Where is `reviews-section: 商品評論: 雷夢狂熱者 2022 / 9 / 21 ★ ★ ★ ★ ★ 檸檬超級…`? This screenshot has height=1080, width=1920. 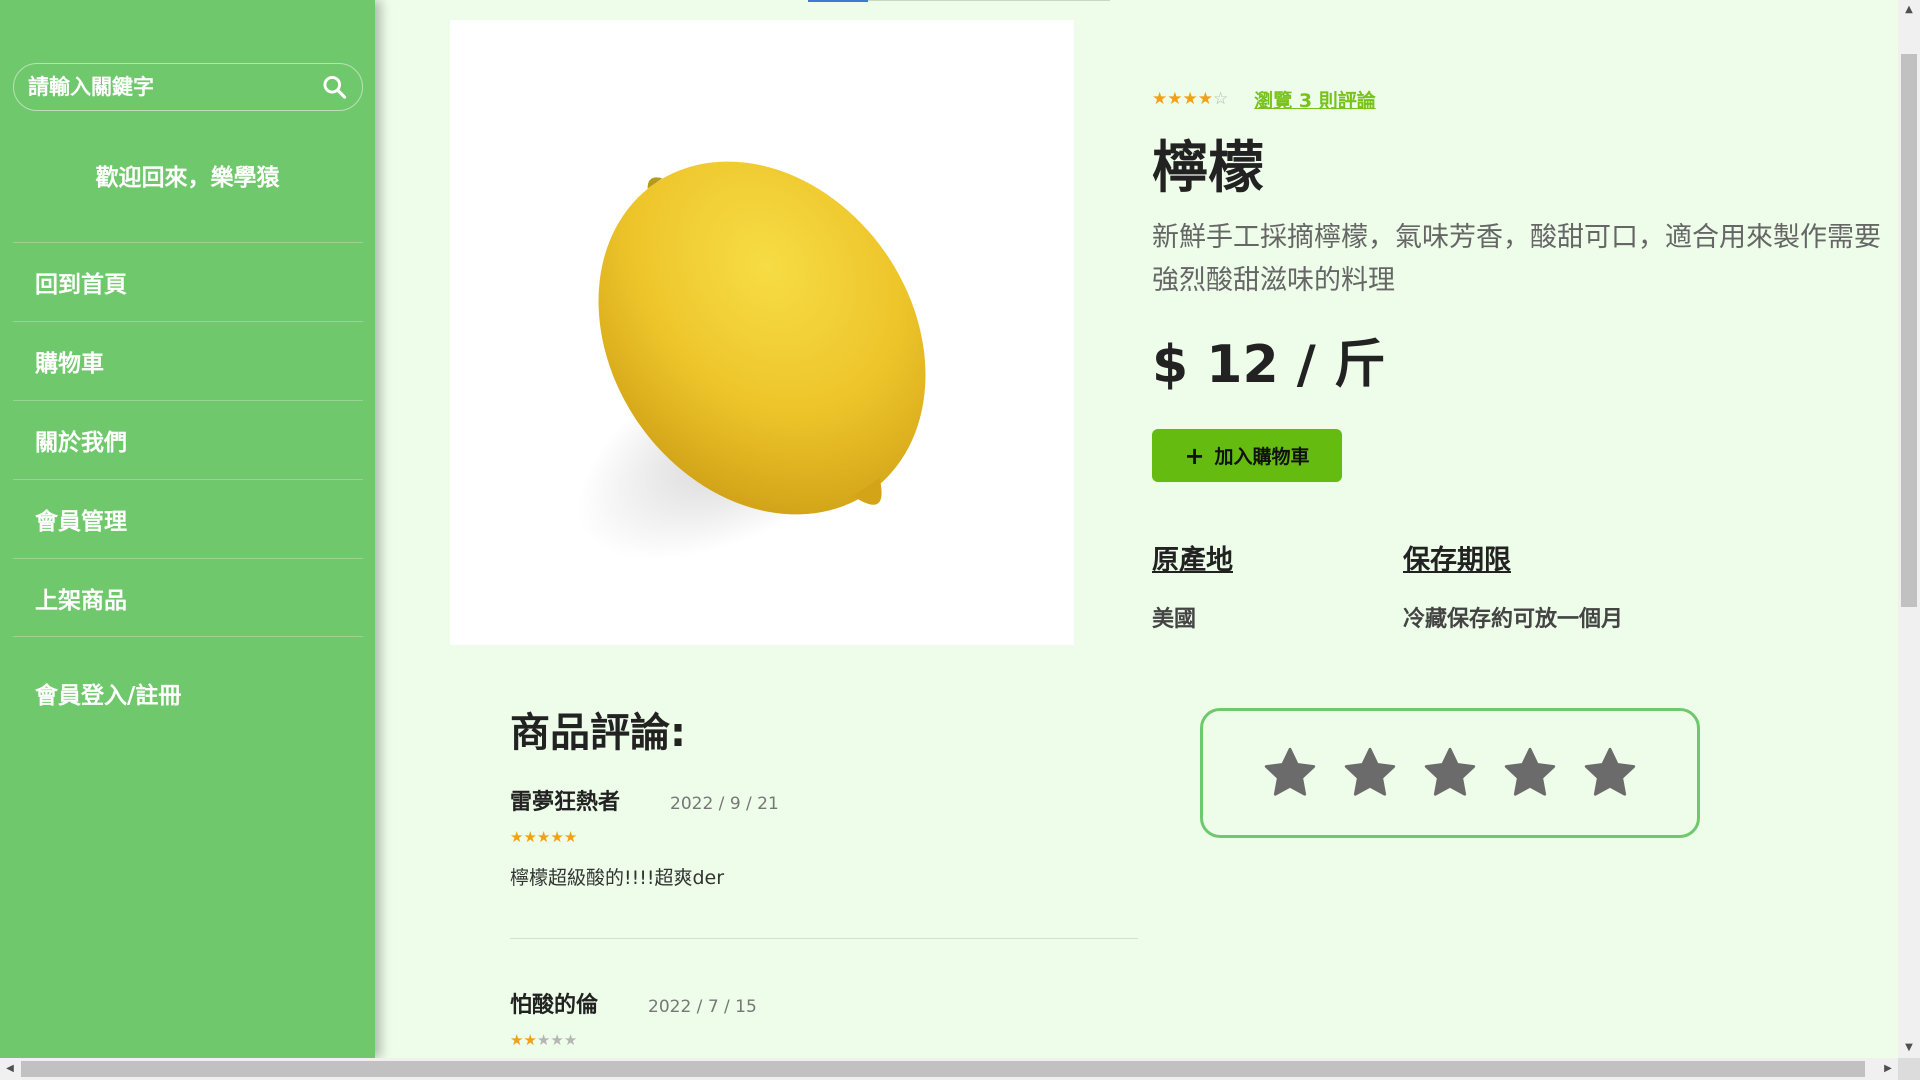 reviews-section: 商品評論: 雷夢狂熱者 2022 / 9 / 21 ★ ★ ★ ★ ★ 檸檬超級… is located at coordinates (824, 874).